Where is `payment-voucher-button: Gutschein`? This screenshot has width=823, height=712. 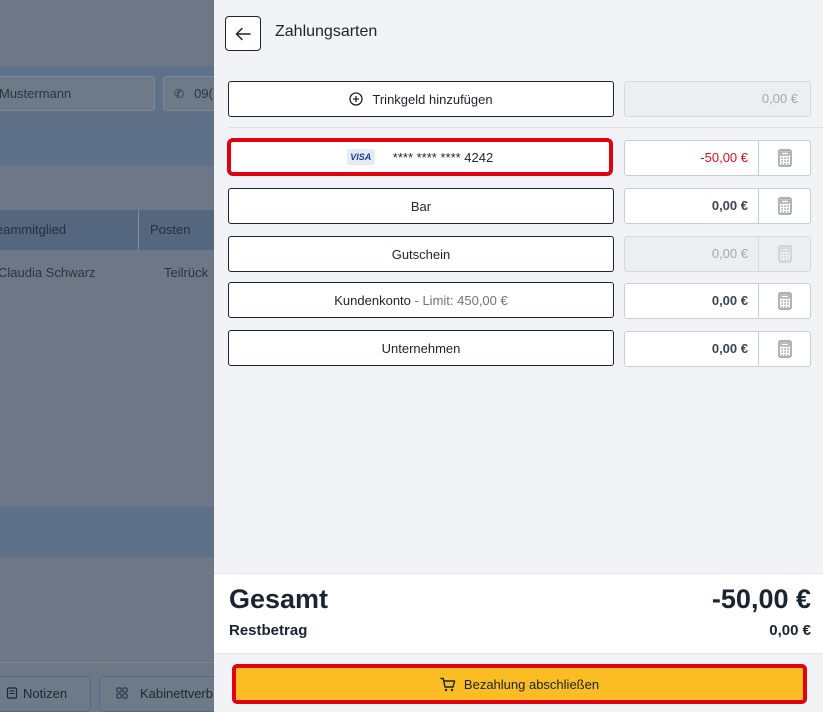
payment-voucher-button: Gutschein is located at coordinates (421, 254).